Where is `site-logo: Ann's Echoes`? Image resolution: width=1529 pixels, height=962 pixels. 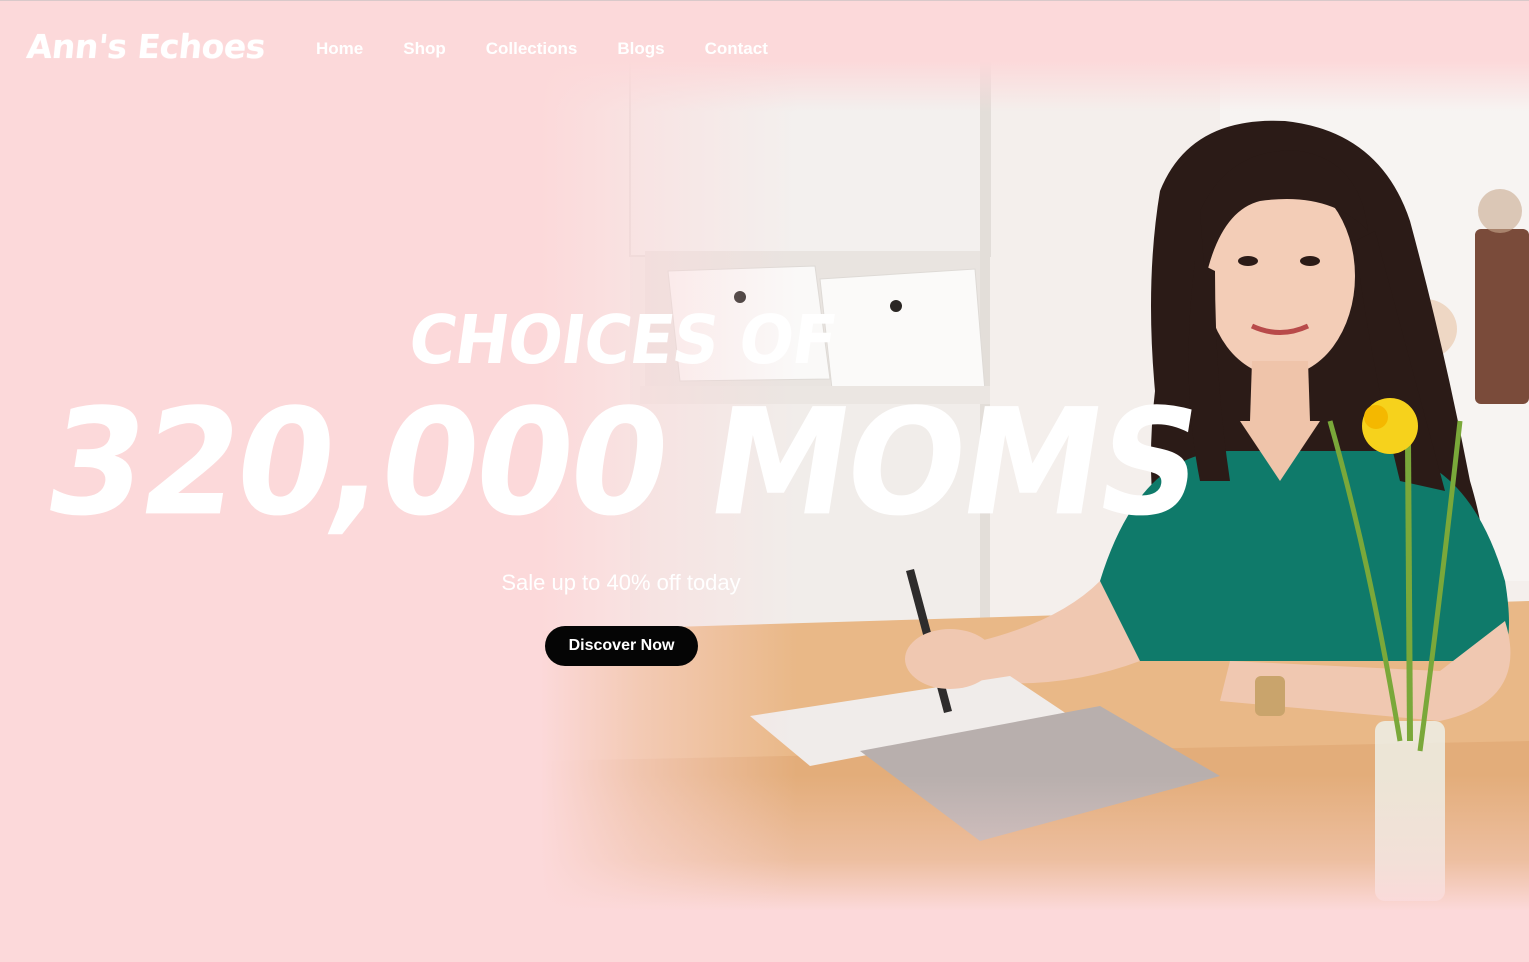 site-logo: Ann's Echoes is located at coordinates (146, 46).